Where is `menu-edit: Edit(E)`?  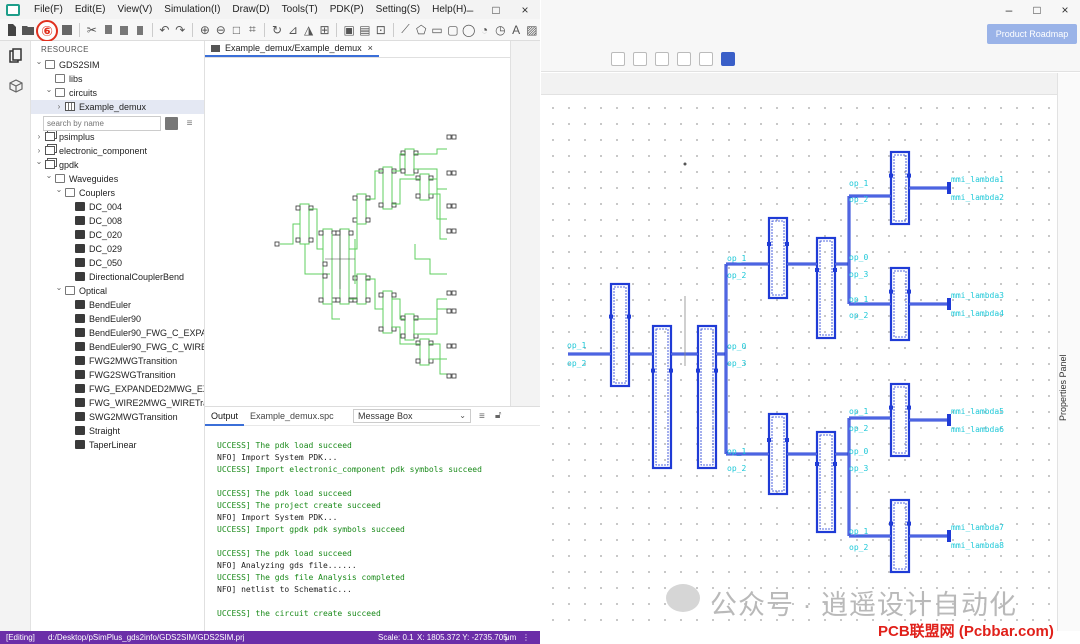
menu-edit: Edit(E) is located at coordinates (90, 9).